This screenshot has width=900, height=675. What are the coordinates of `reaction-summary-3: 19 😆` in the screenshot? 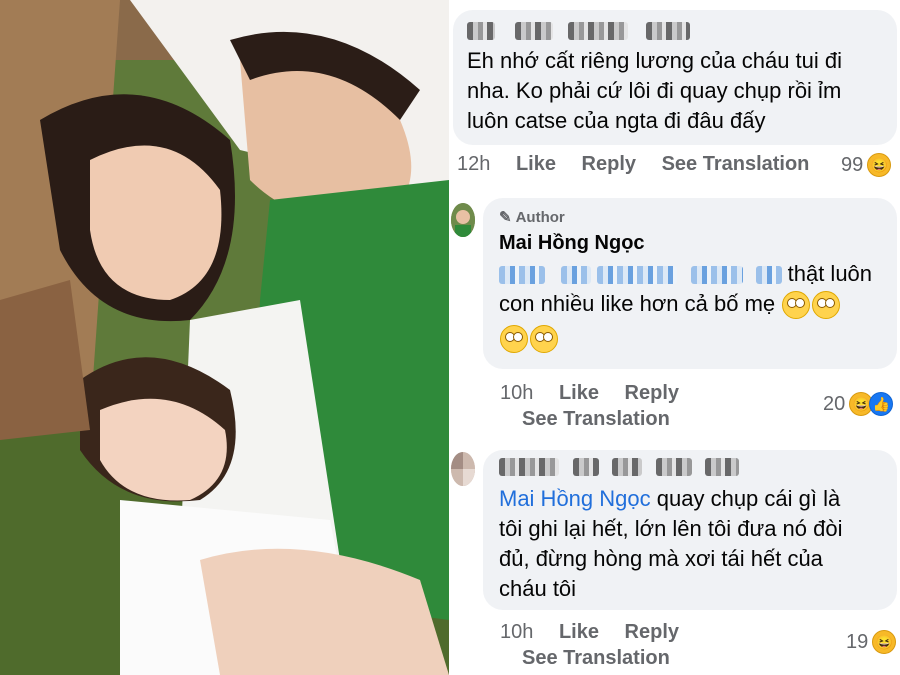 It's located at (871, 642).